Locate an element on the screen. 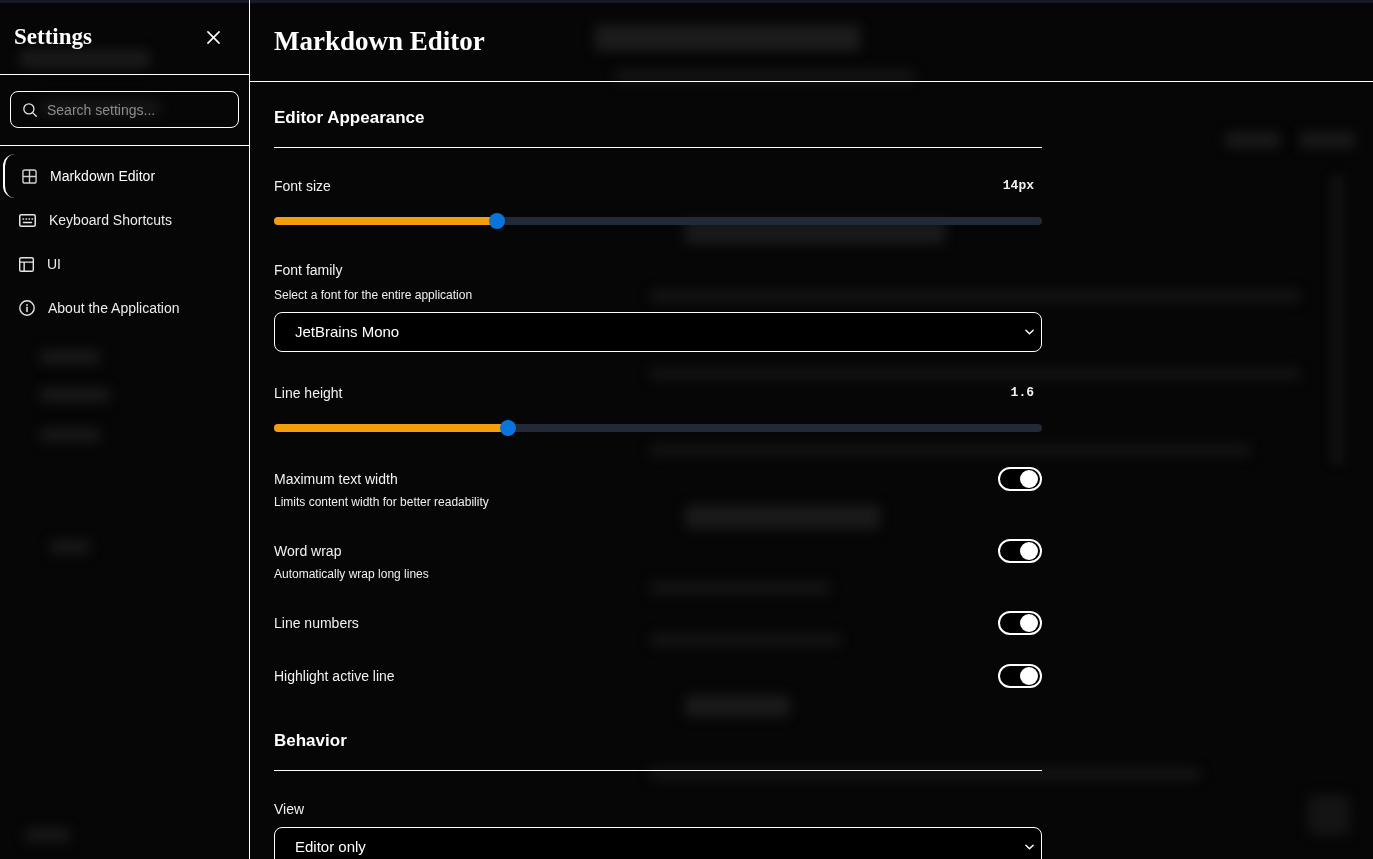 The image size is (1373, 859). setting-description: Select a font for the entire application is located at coordinates (374, 295).